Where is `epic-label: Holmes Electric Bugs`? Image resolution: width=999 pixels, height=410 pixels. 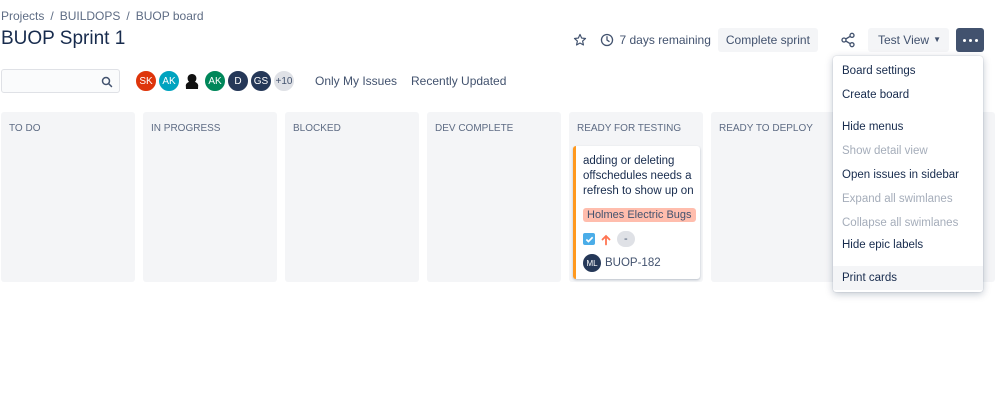
epic-label: Holmes Electric Bugs is located at coordinates (639, 215).